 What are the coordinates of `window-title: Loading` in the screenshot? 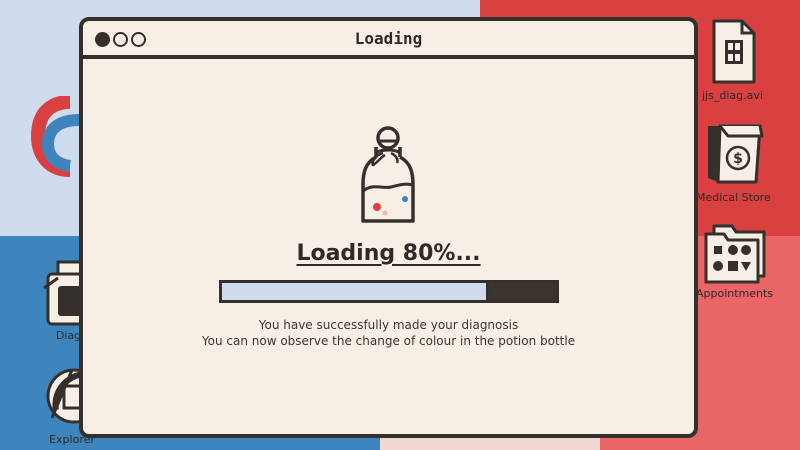 It's located at (388, 38).